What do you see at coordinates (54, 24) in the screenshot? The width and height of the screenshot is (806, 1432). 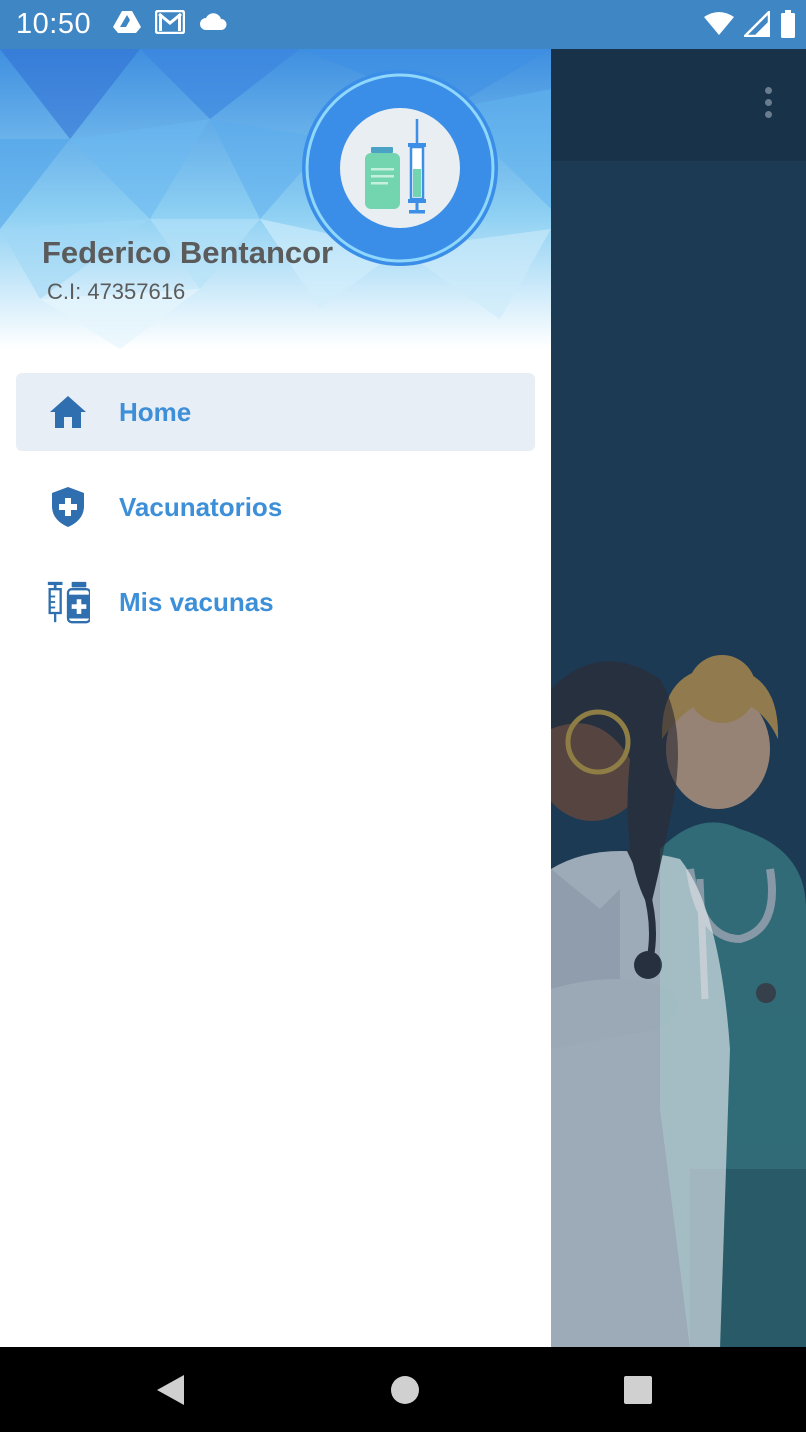 I see `status-time: 10:50` at bounding box center [54, 24].